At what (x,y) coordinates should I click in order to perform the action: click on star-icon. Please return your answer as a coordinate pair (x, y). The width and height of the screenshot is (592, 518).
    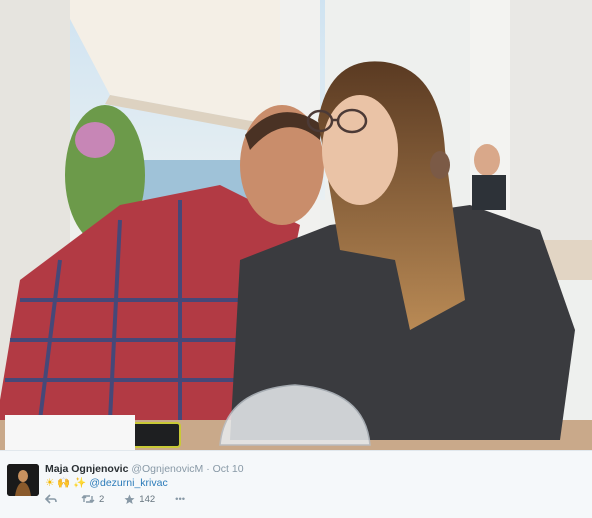
    Looking at the image, I should click on (129, 499).